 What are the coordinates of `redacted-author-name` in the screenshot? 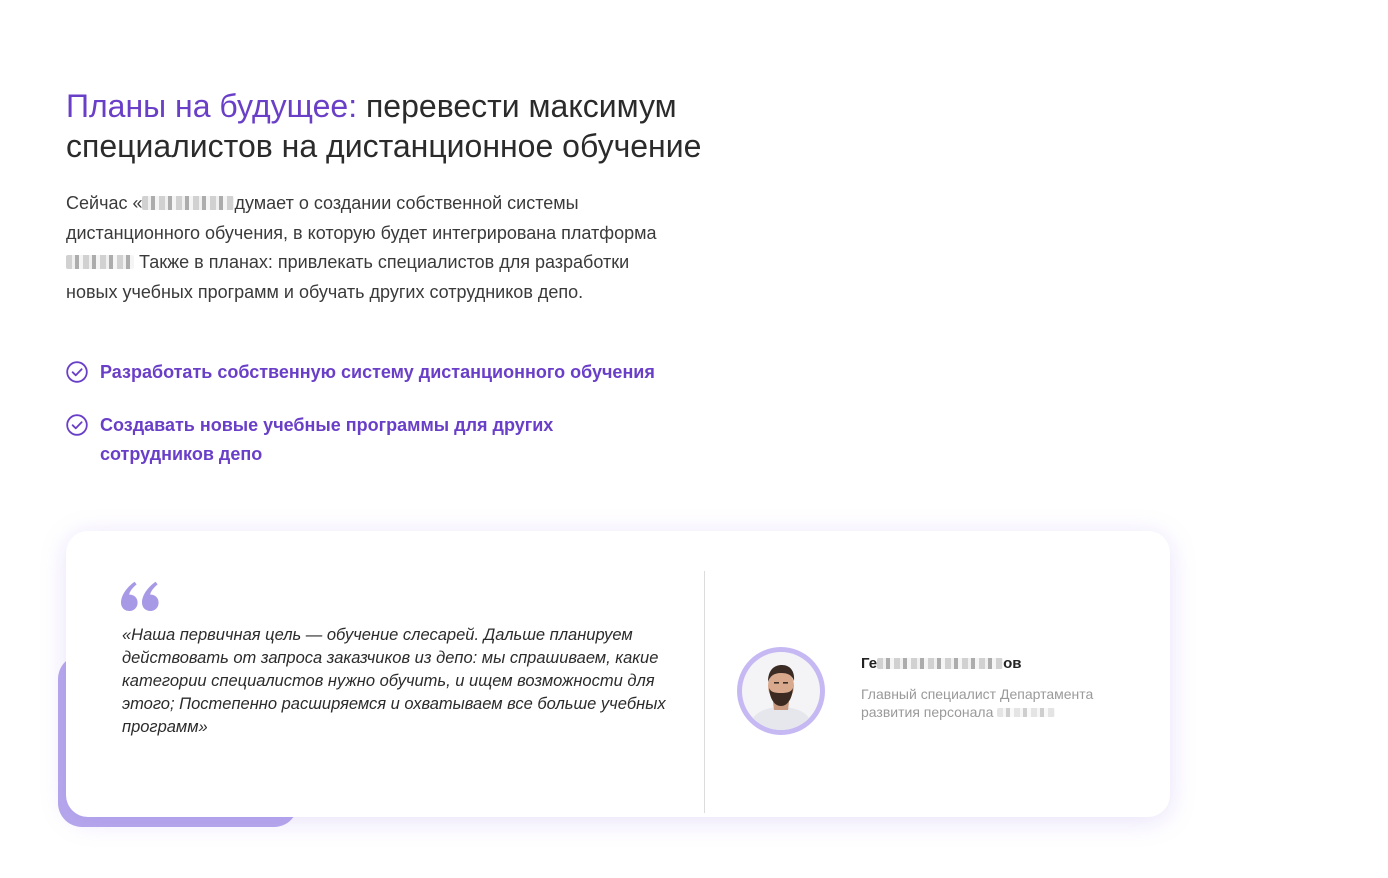 It's located at (940, 663).